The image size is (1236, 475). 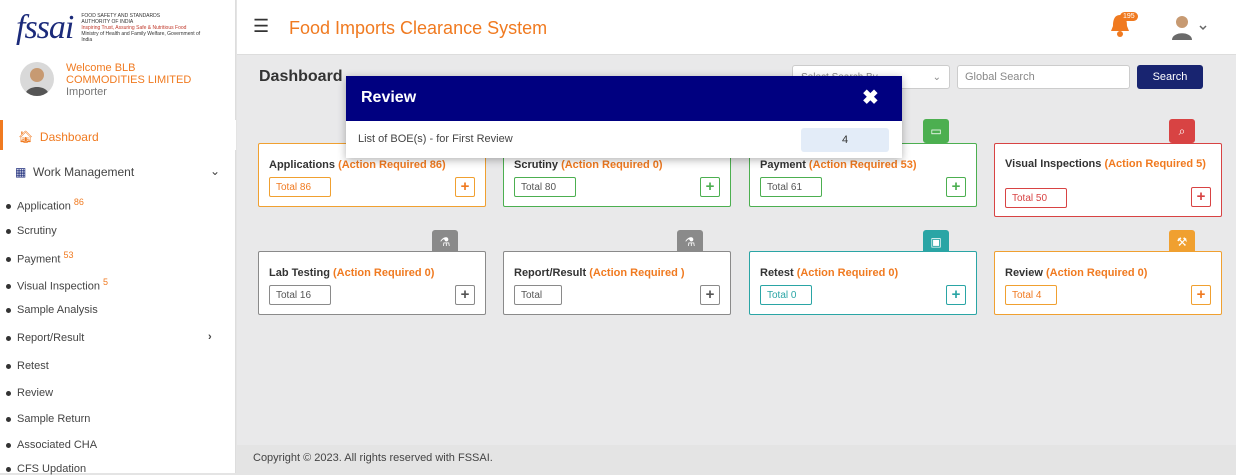 I want to click on total-button: Total 61, so click(x=791, y=187).